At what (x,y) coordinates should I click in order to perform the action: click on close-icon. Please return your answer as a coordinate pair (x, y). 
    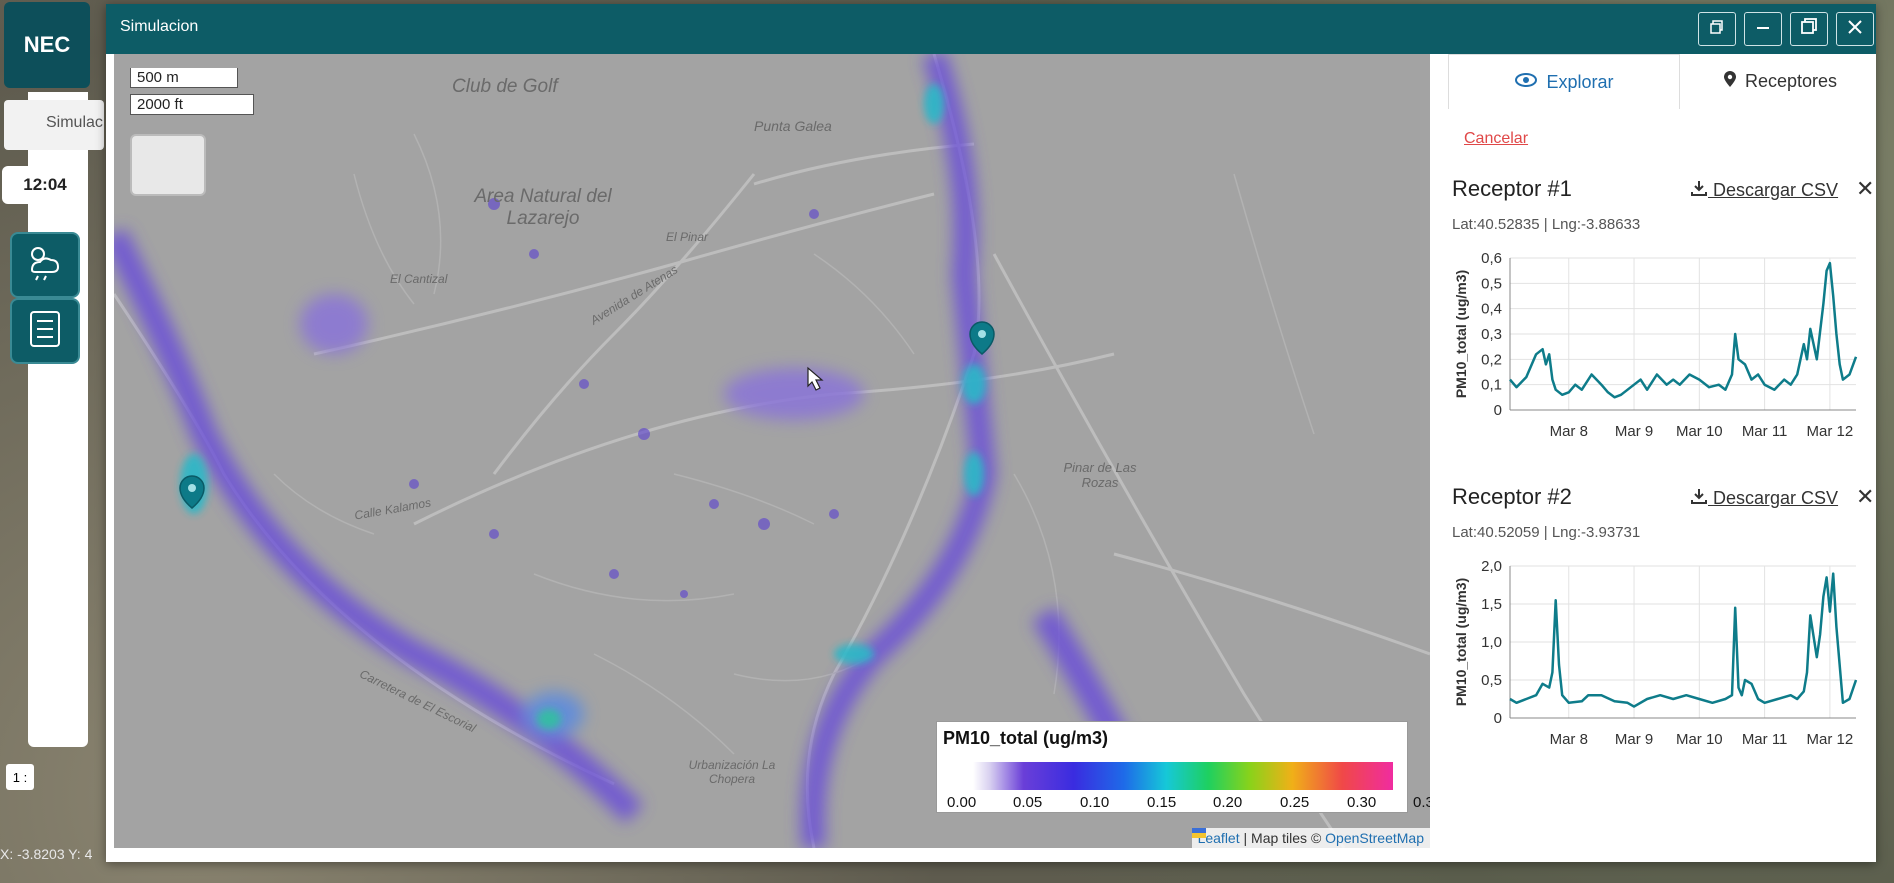
    Looking at the image, I should click on (1855, 29).